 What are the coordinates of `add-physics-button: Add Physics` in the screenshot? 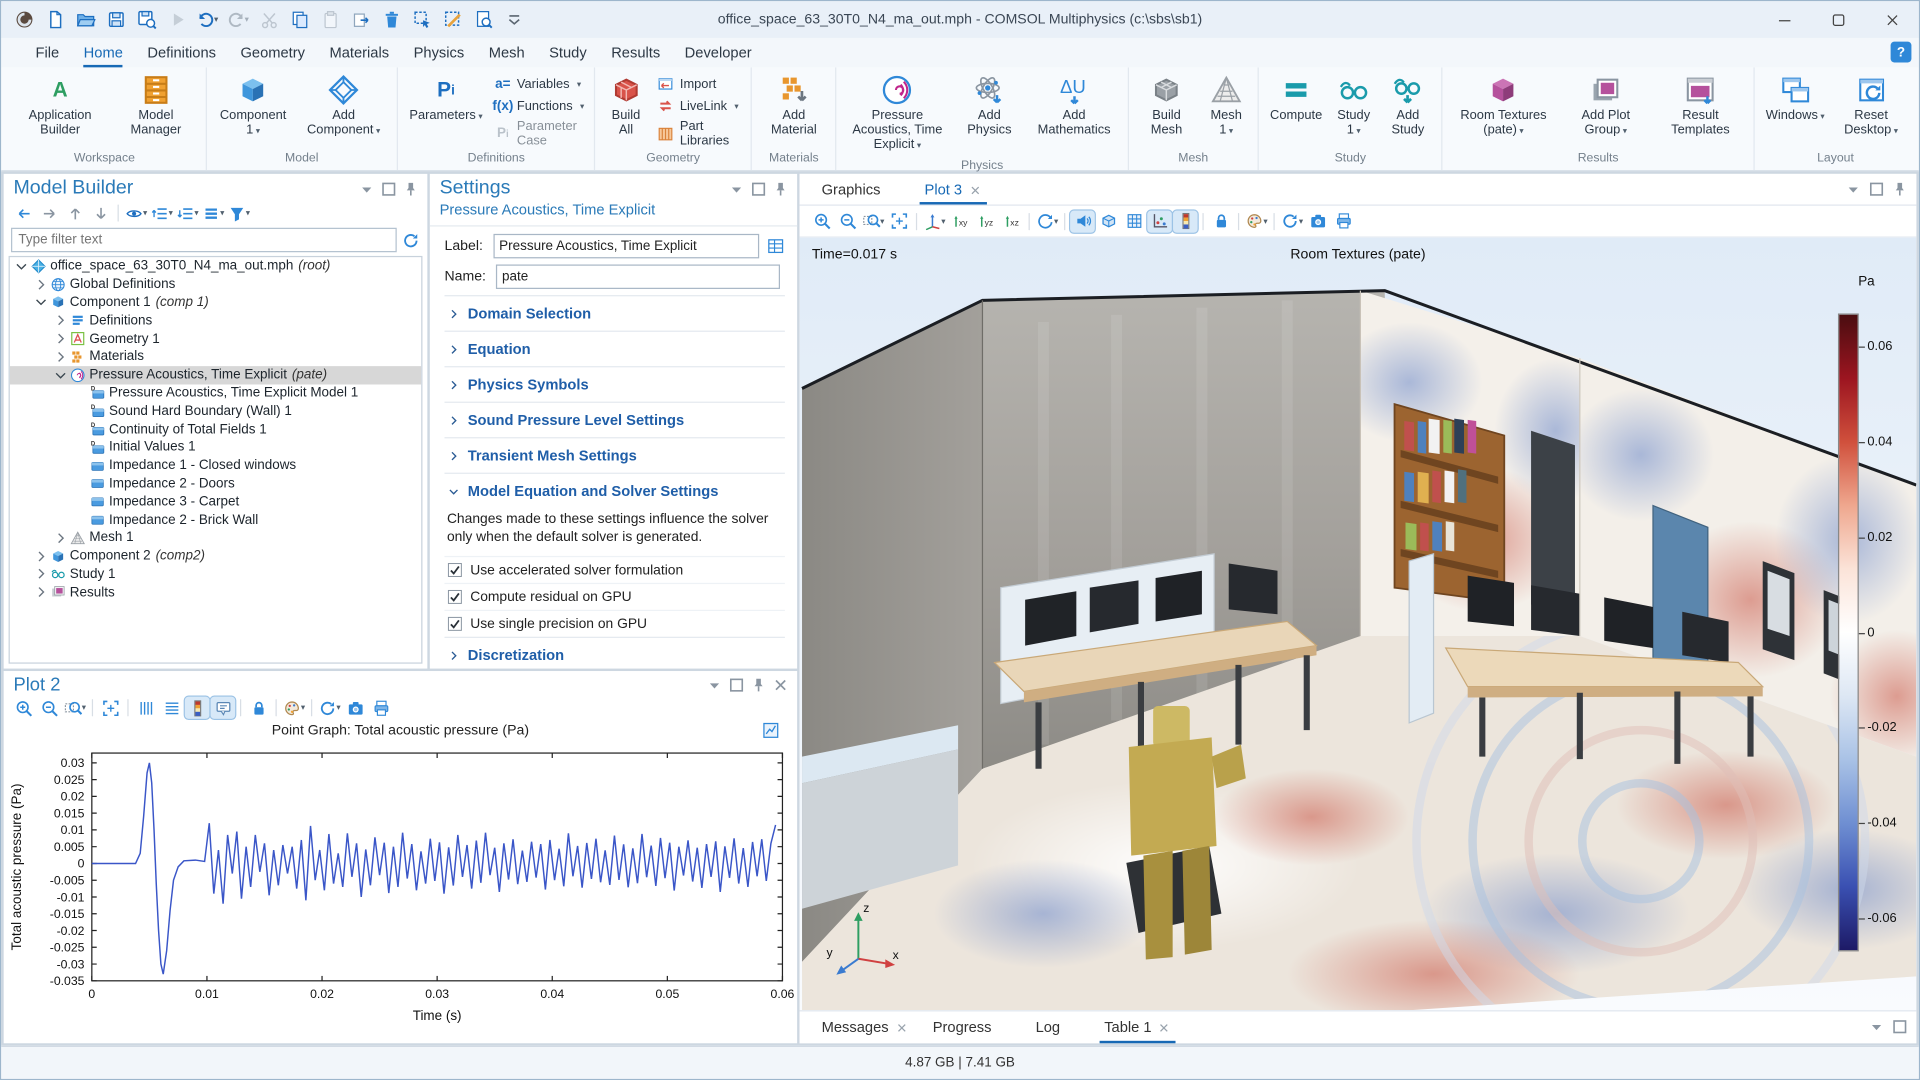 It's located at (989, 106).